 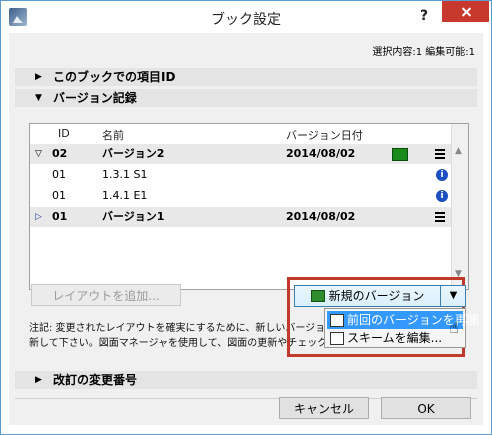 What do you see at coordinates (465, 11) in the screenshot?
I see `close-button` at bounding box center [465, 11].